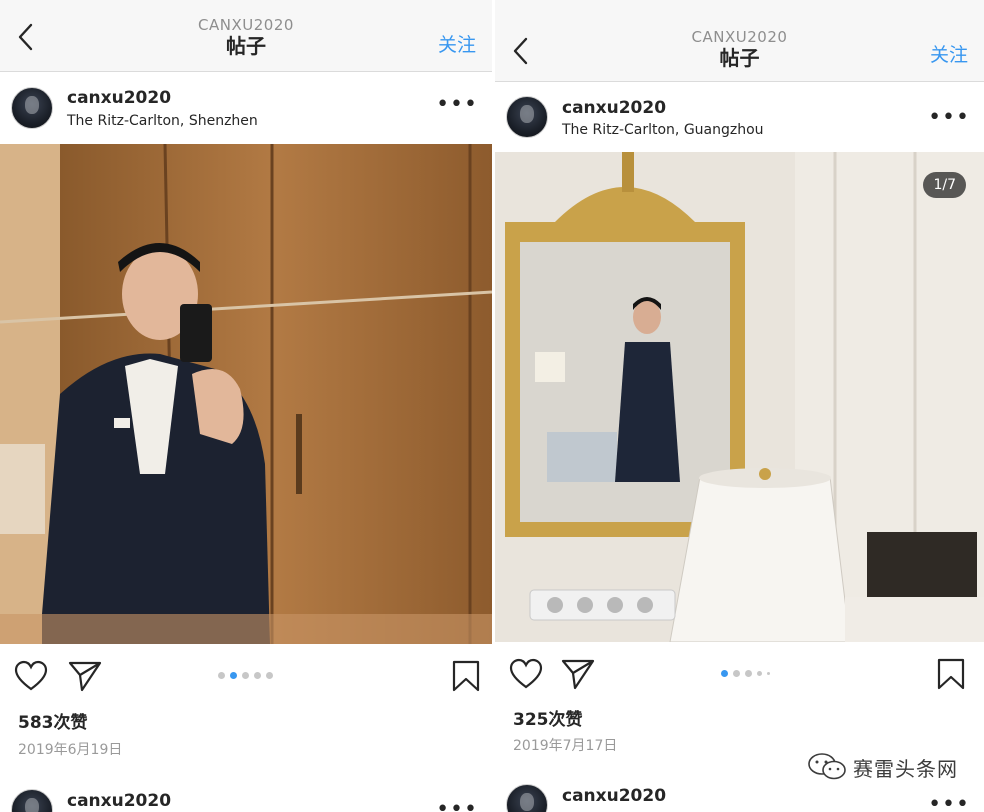 This screenshot has height=812, width=984. I want to click on like-count: 583次赞, so click(53, 720).